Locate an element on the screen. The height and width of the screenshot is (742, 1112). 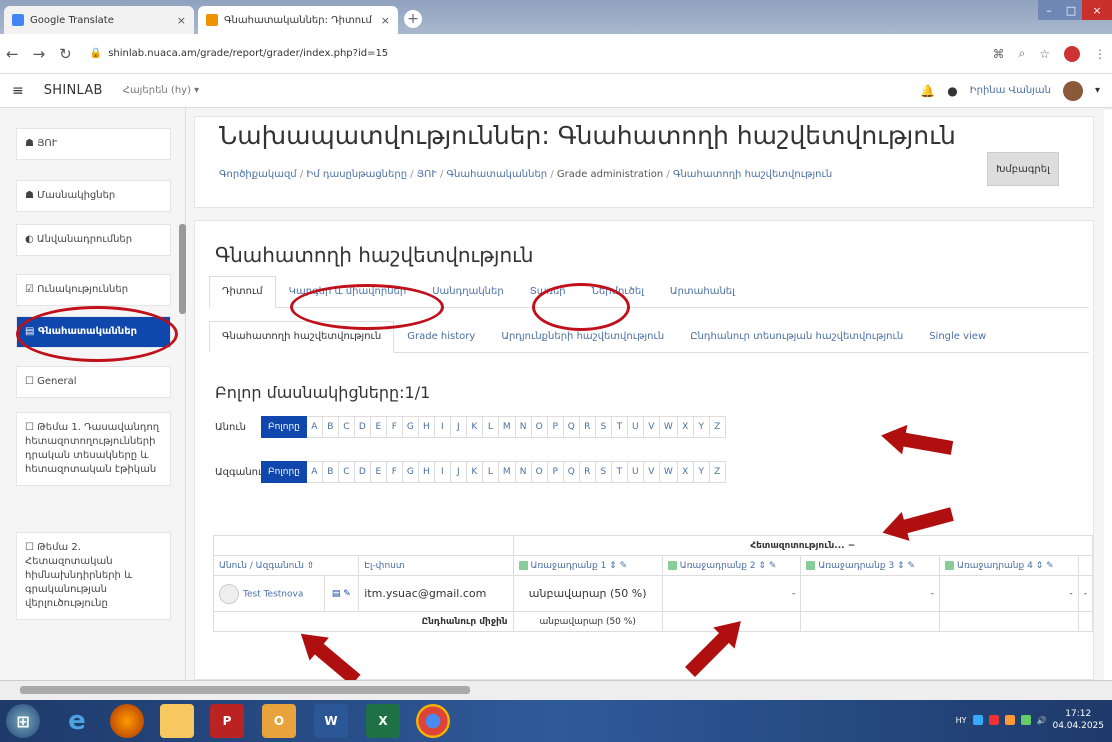
tab-view: Դիտում is located at coordinates (242, 292).